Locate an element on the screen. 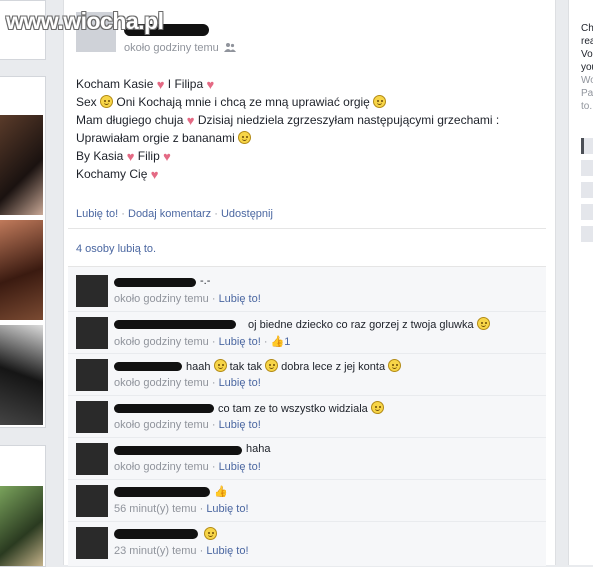 This screenshot has width=593, height=567. right-line: Wo is located at coordinates (587, 80).